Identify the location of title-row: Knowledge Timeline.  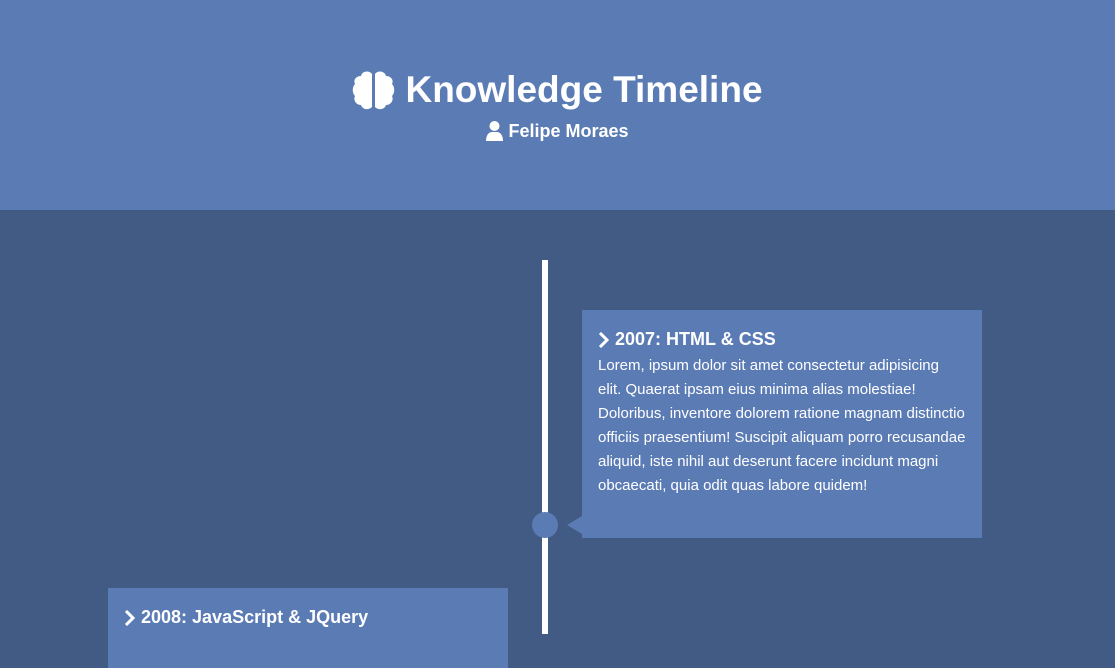
(557, 90).